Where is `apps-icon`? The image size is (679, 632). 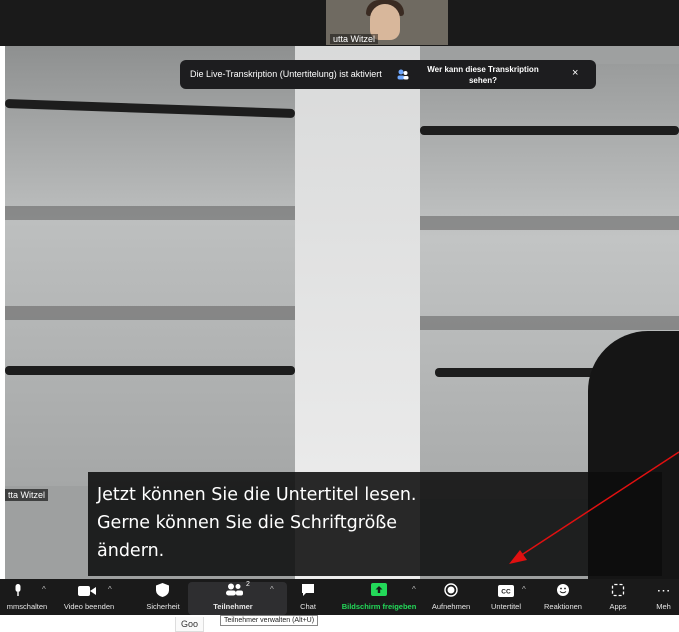
apps-icon is located at coordinates (618, 590).